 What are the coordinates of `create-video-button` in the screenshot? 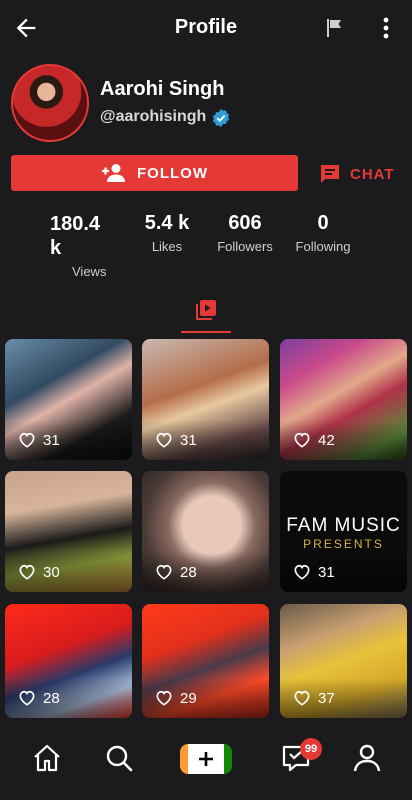 It's located at (206, 759).